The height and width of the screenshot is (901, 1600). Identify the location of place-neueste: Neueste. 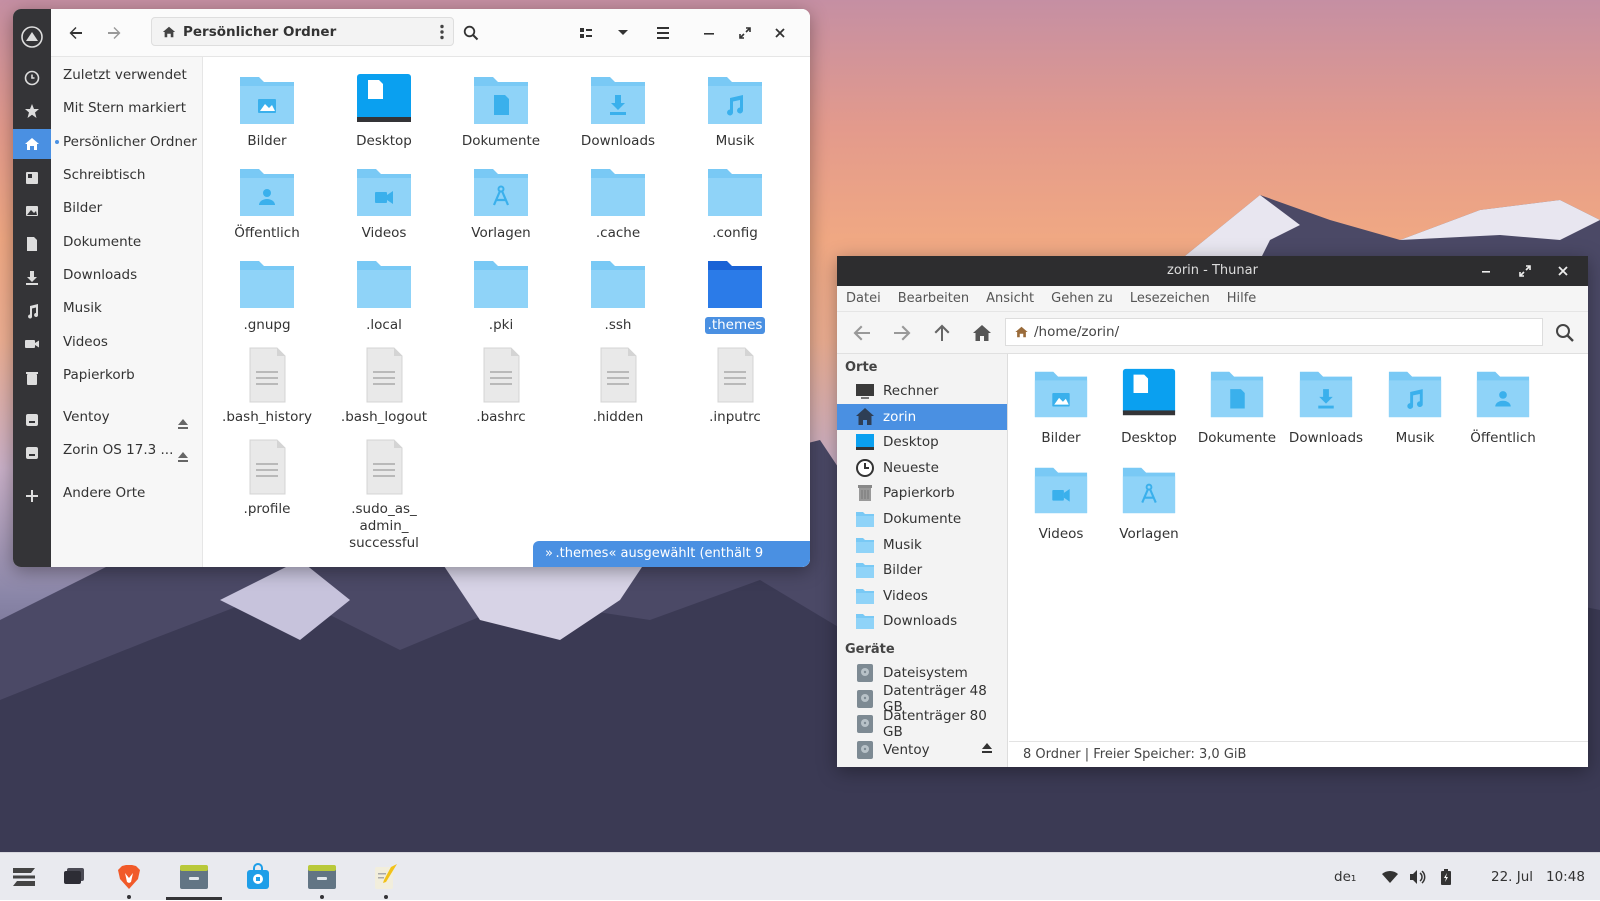
(922, 468).